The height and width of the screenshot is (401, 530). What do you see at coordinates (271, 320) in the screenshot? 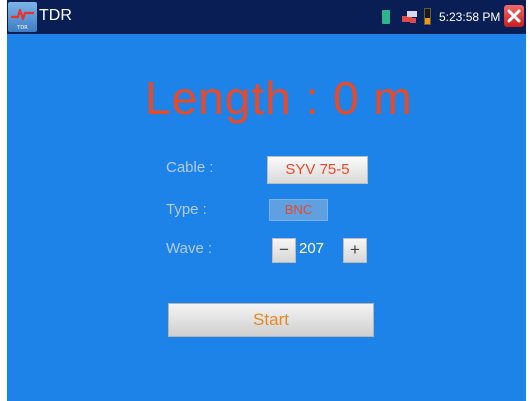
I see `start-button: Start` at bounding box center [271, 320].